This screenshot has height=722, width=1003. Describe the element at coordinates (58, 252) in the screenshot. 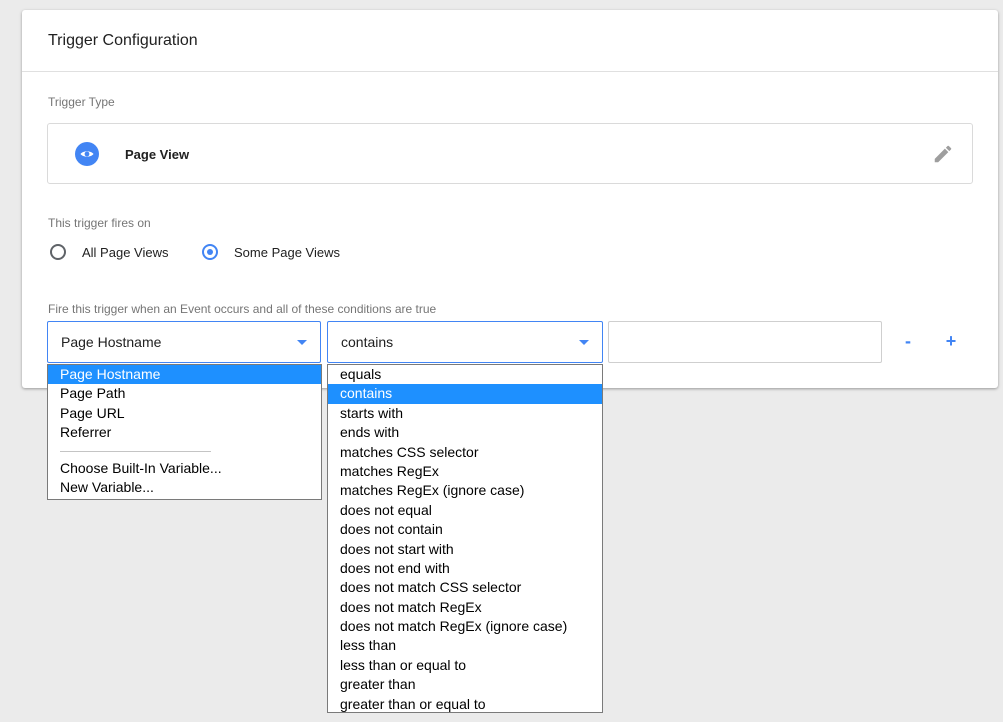

I see `radio-circle-all-page-views` at that location.